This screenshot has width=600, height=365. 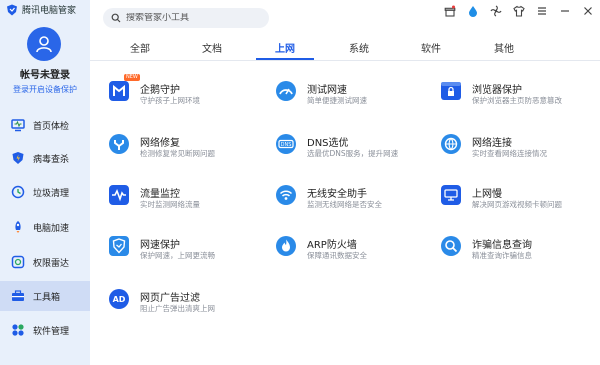 I want to click on tool-name: 网速保护, so click(x=160, y=245).